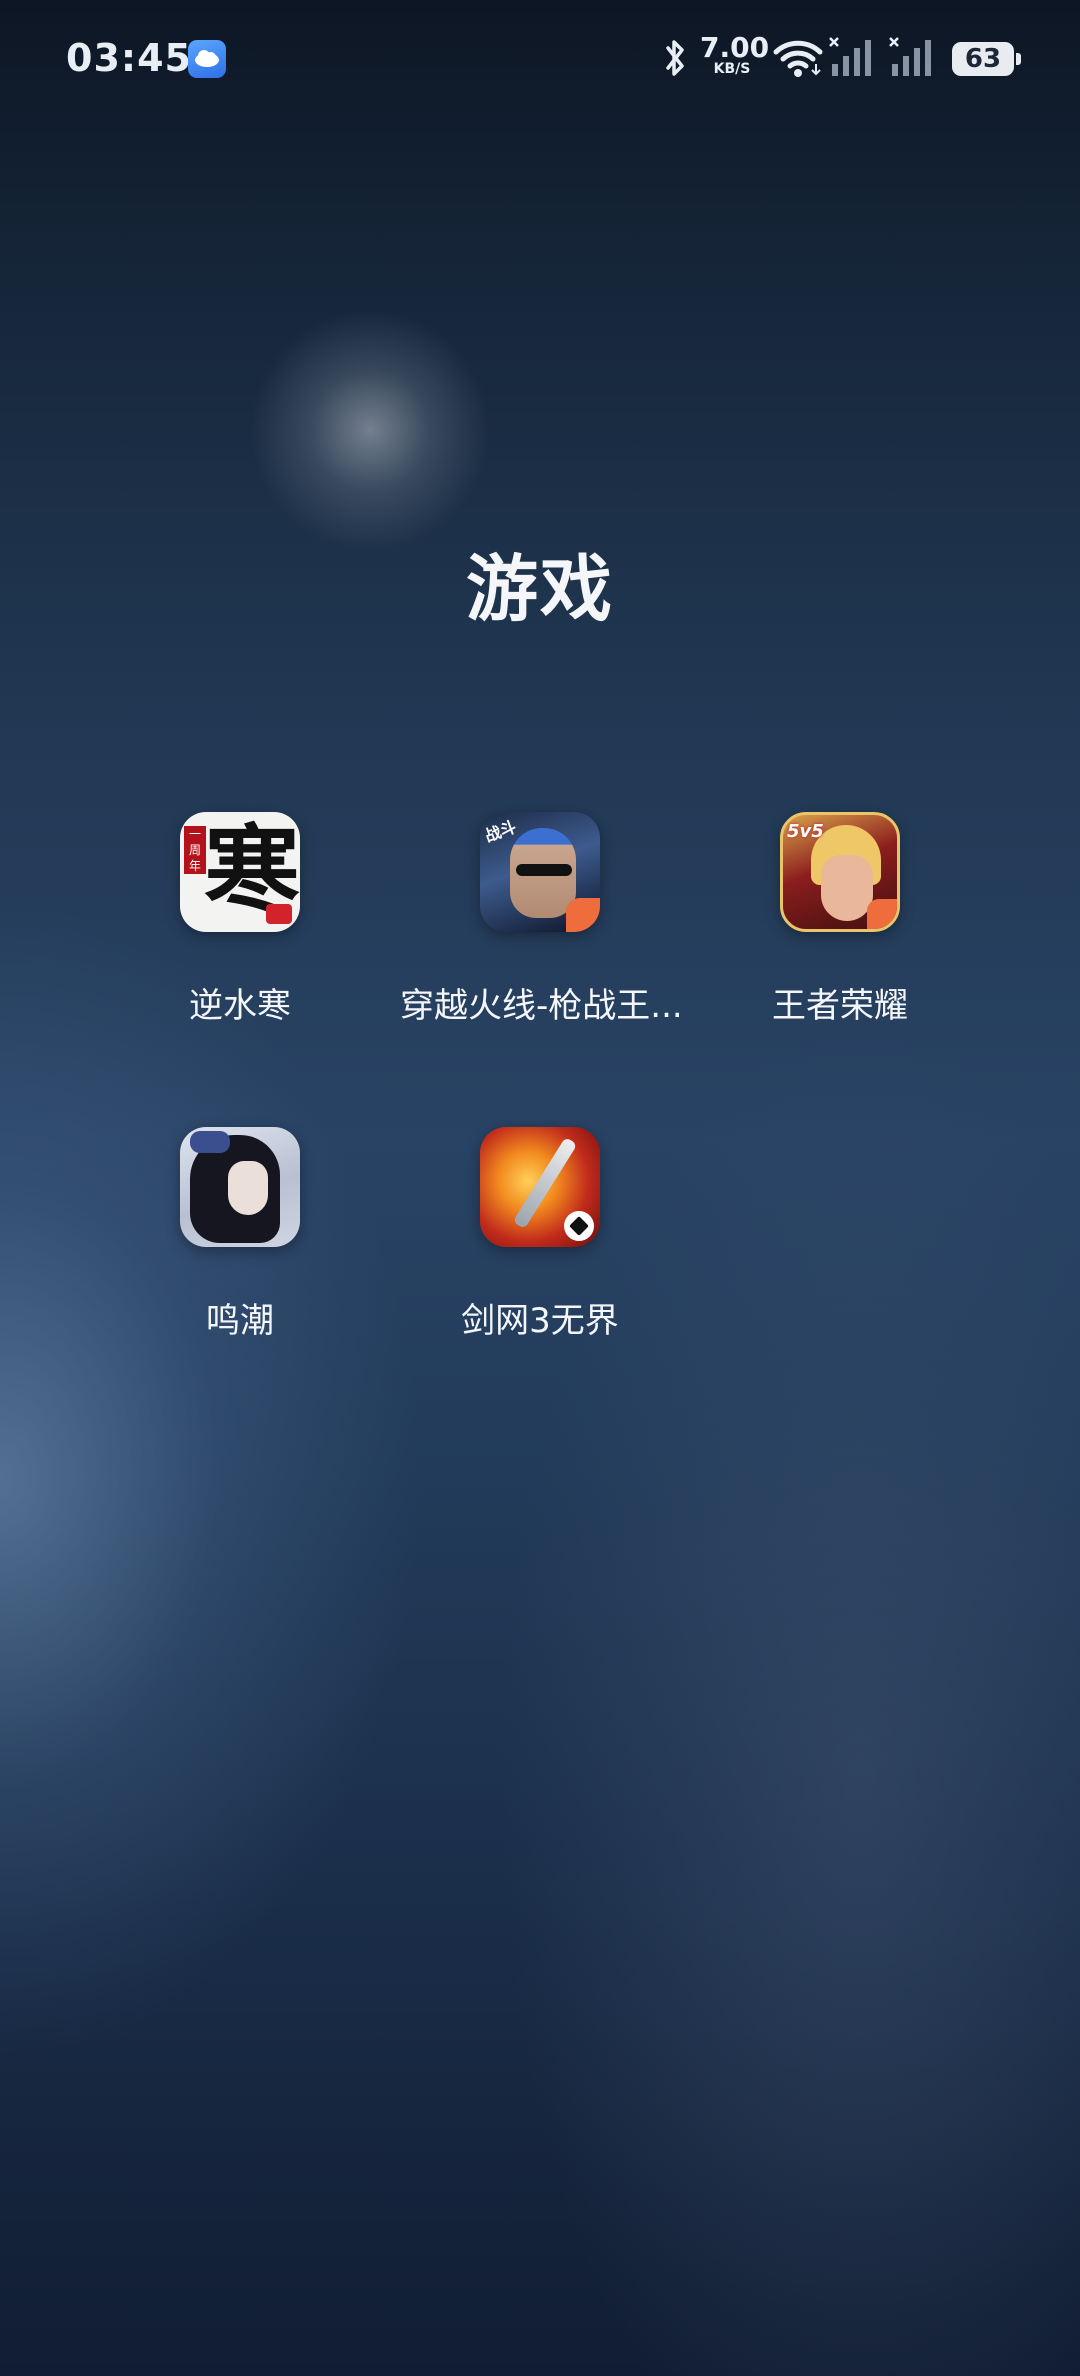  I want to click on character-portrait, so click(248, 1188).